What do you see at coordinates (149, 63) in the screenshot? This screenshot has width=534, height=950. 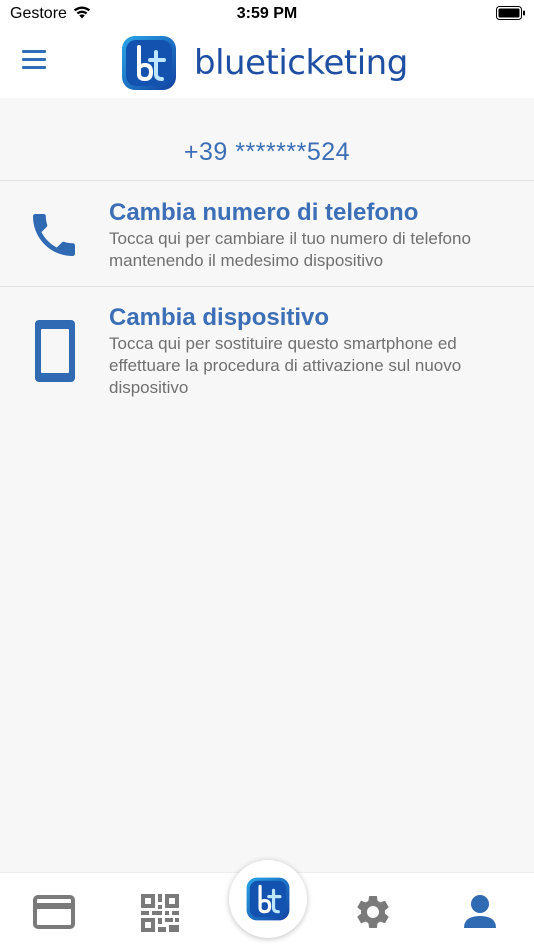 I see `blueticketing-logo-mark` at bounding box center [149, 63].